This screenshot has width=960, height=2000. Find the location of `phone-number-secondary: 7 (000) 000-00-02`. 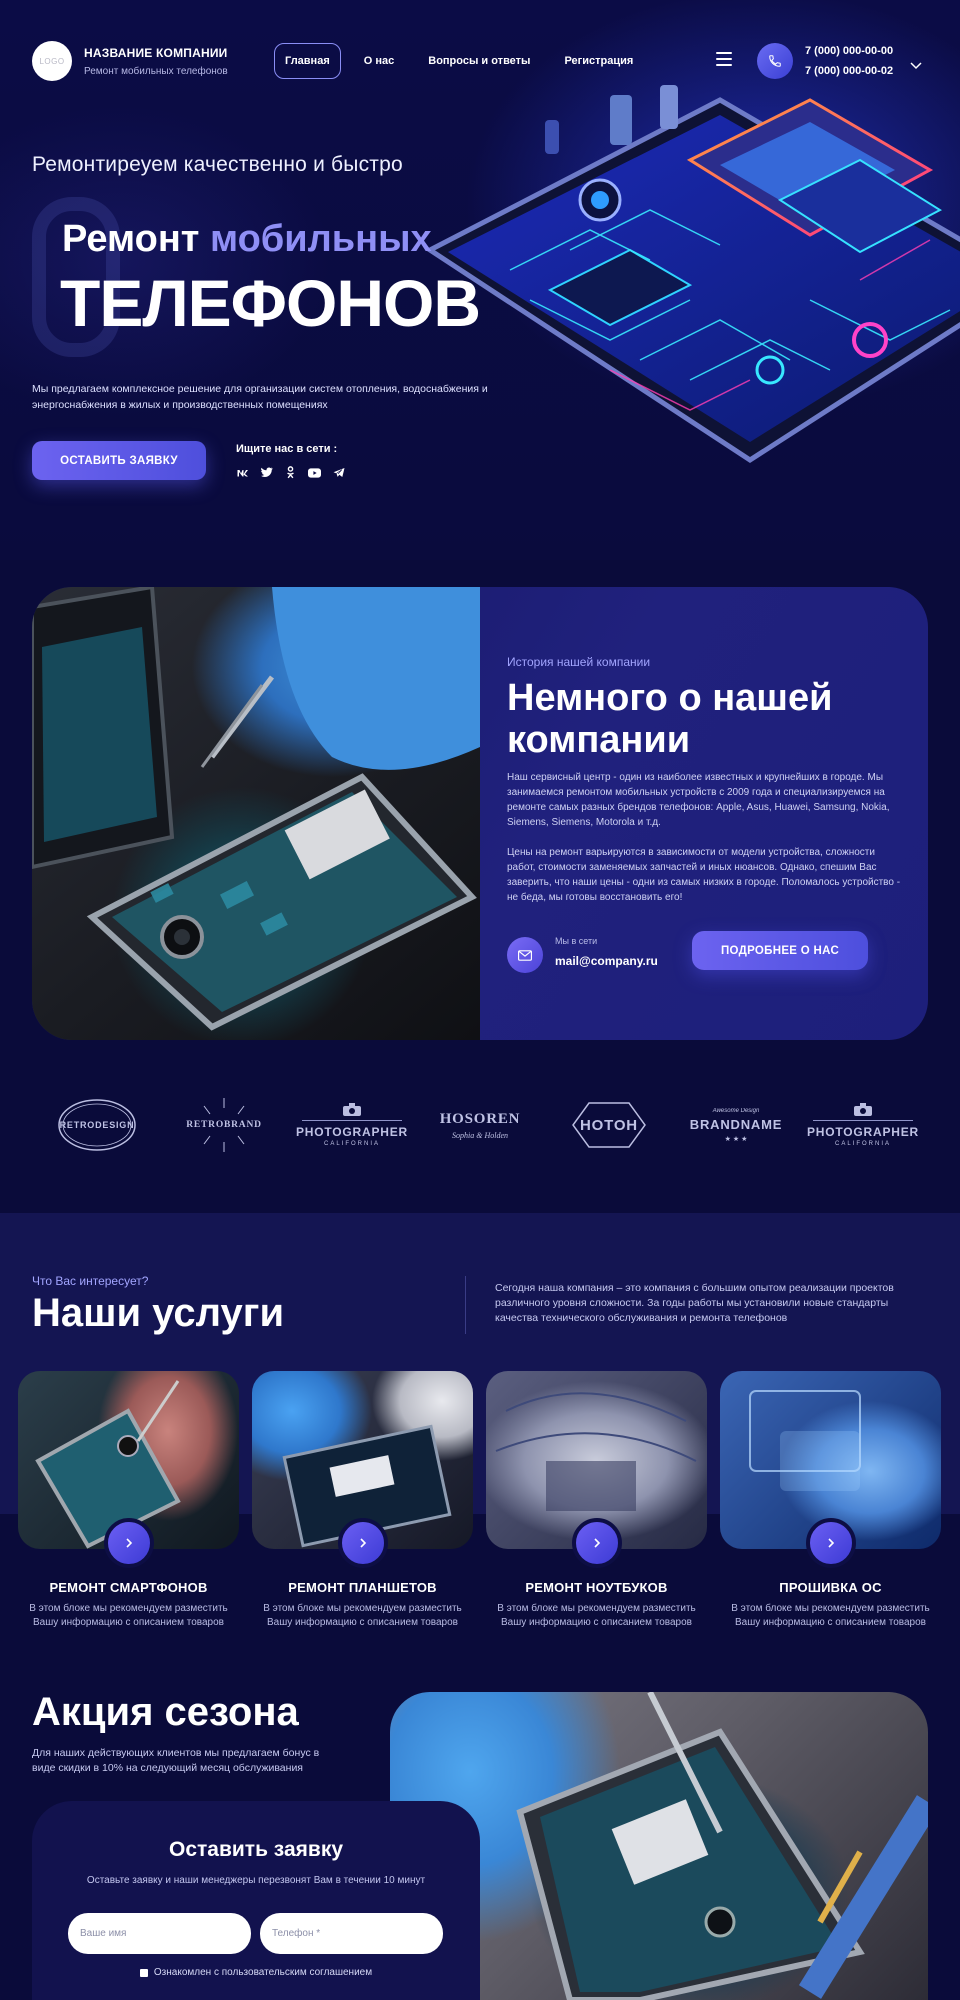

phone-number-secondary: 7 (000) 000-00-02 is located at coordinates (849, 71).